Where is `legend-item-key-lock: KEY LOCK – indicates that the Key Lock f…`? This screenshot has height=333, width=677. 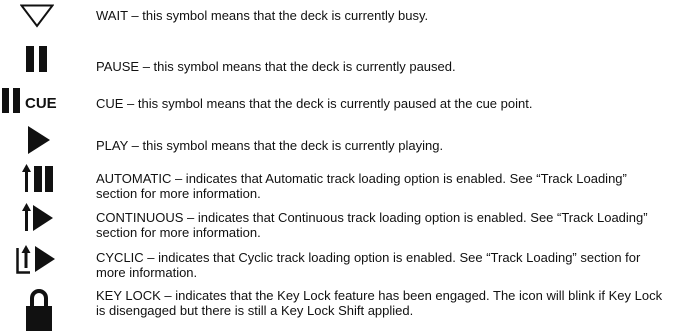 legend-item-key-lock: KEY LOCK – indicates that the Key Lock f… is located at coordinates (338, 310).